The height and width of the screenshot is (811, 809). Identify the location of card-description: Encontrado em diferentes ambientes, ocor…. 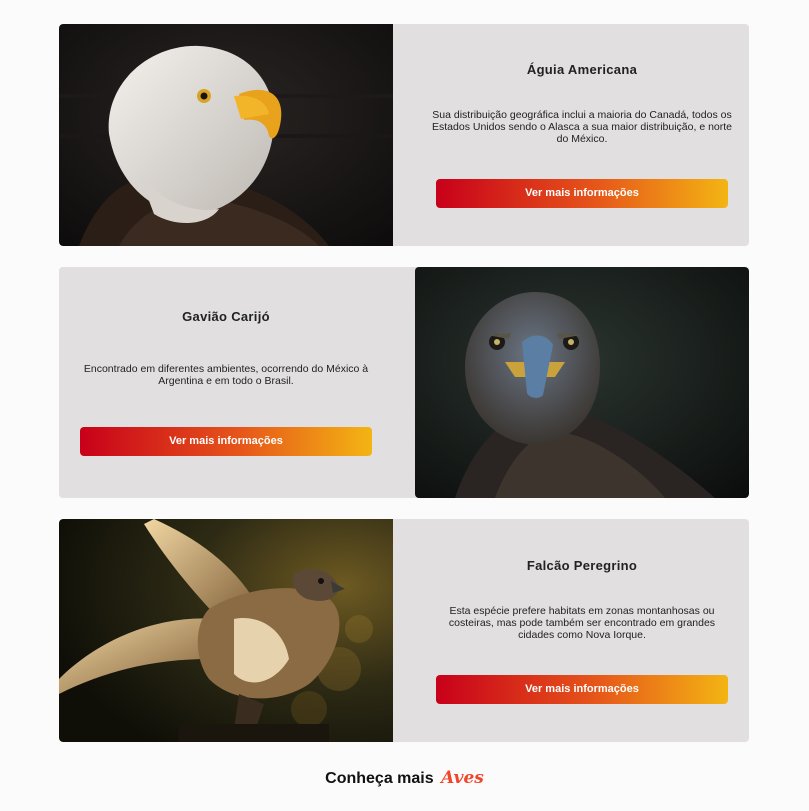
(226, 375).